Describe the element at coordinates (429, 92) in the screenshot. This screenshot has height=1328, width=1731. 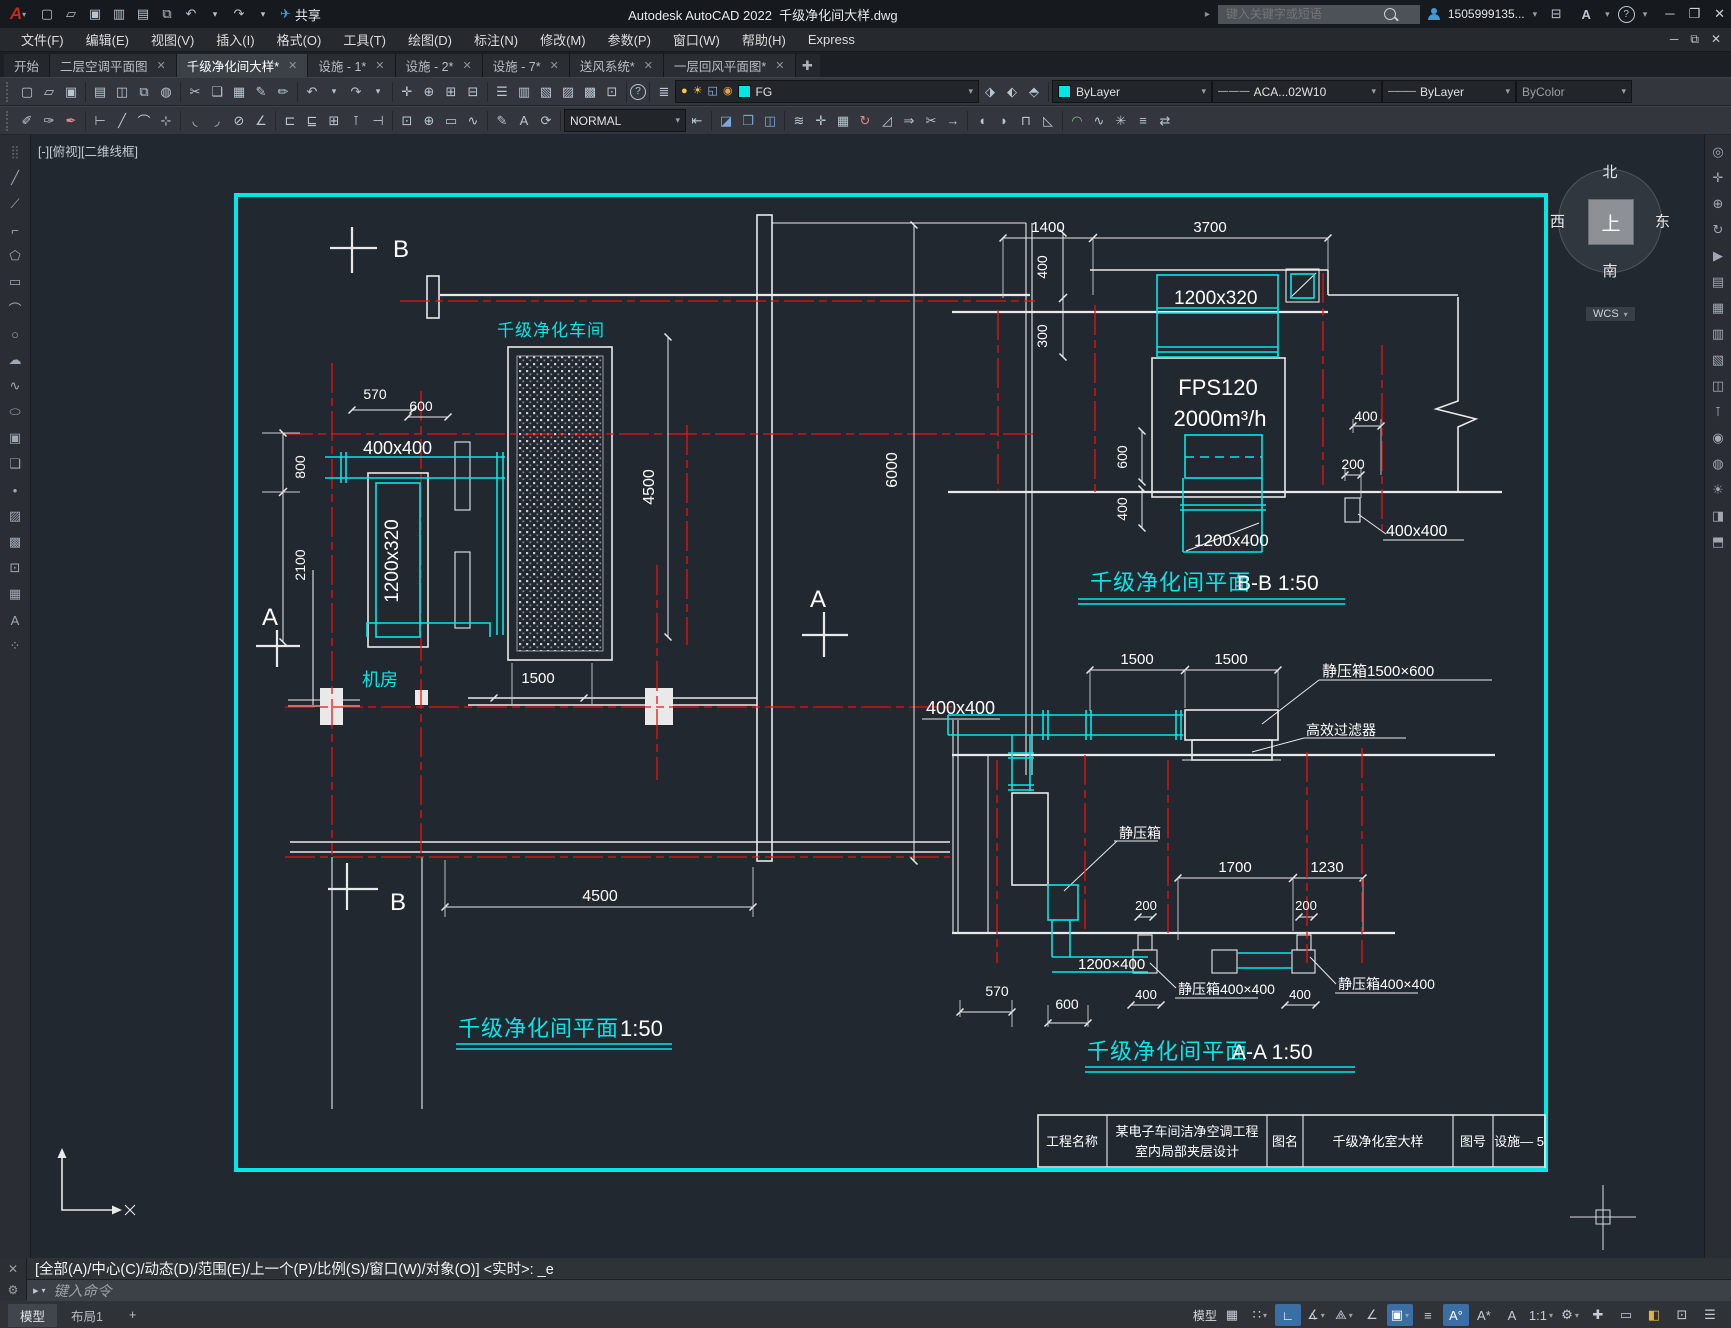
I see `zoom-realtime-icon: ⊕` at that location.